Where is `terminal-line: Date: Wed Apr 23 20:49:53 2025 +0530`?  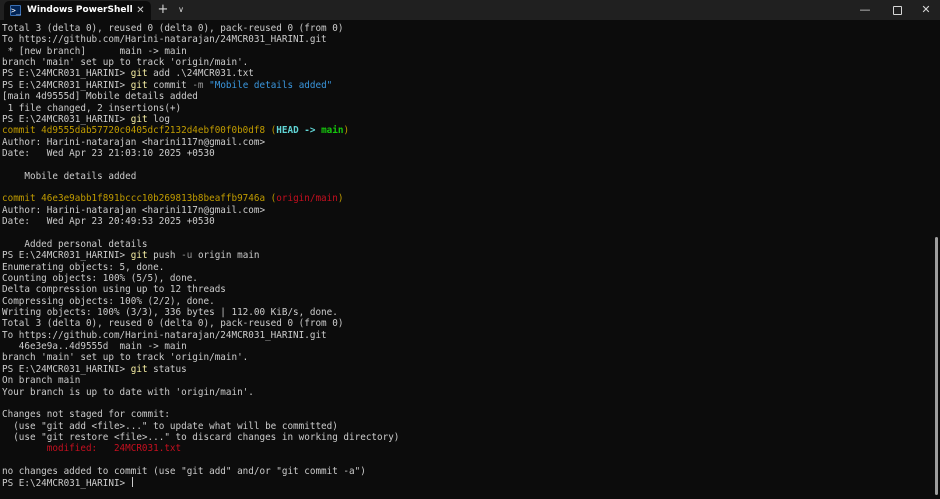 terminal-line: Date: Wed Apr 23 20:49:53 2025 +0530 is located at coordinates (464, 221).